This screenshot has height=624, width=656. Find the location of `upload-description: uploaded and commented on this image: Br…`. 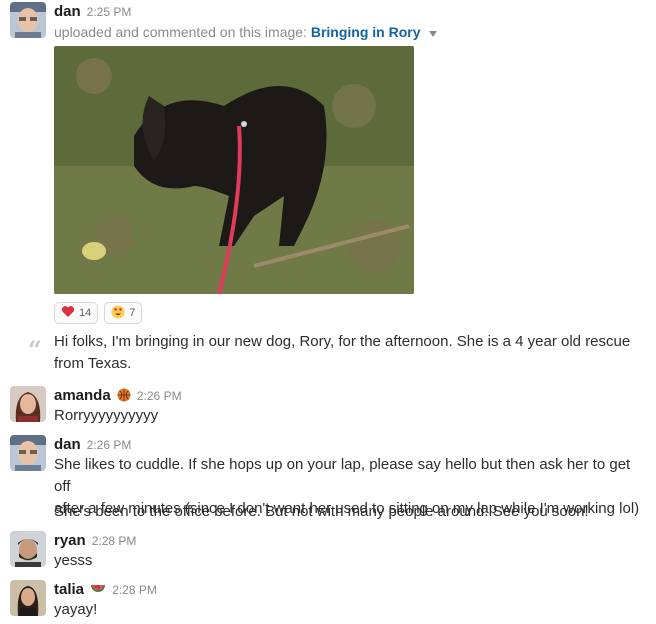

upload-description: uploaded and commented on this image: Br… is located at coordinates (246, 32).